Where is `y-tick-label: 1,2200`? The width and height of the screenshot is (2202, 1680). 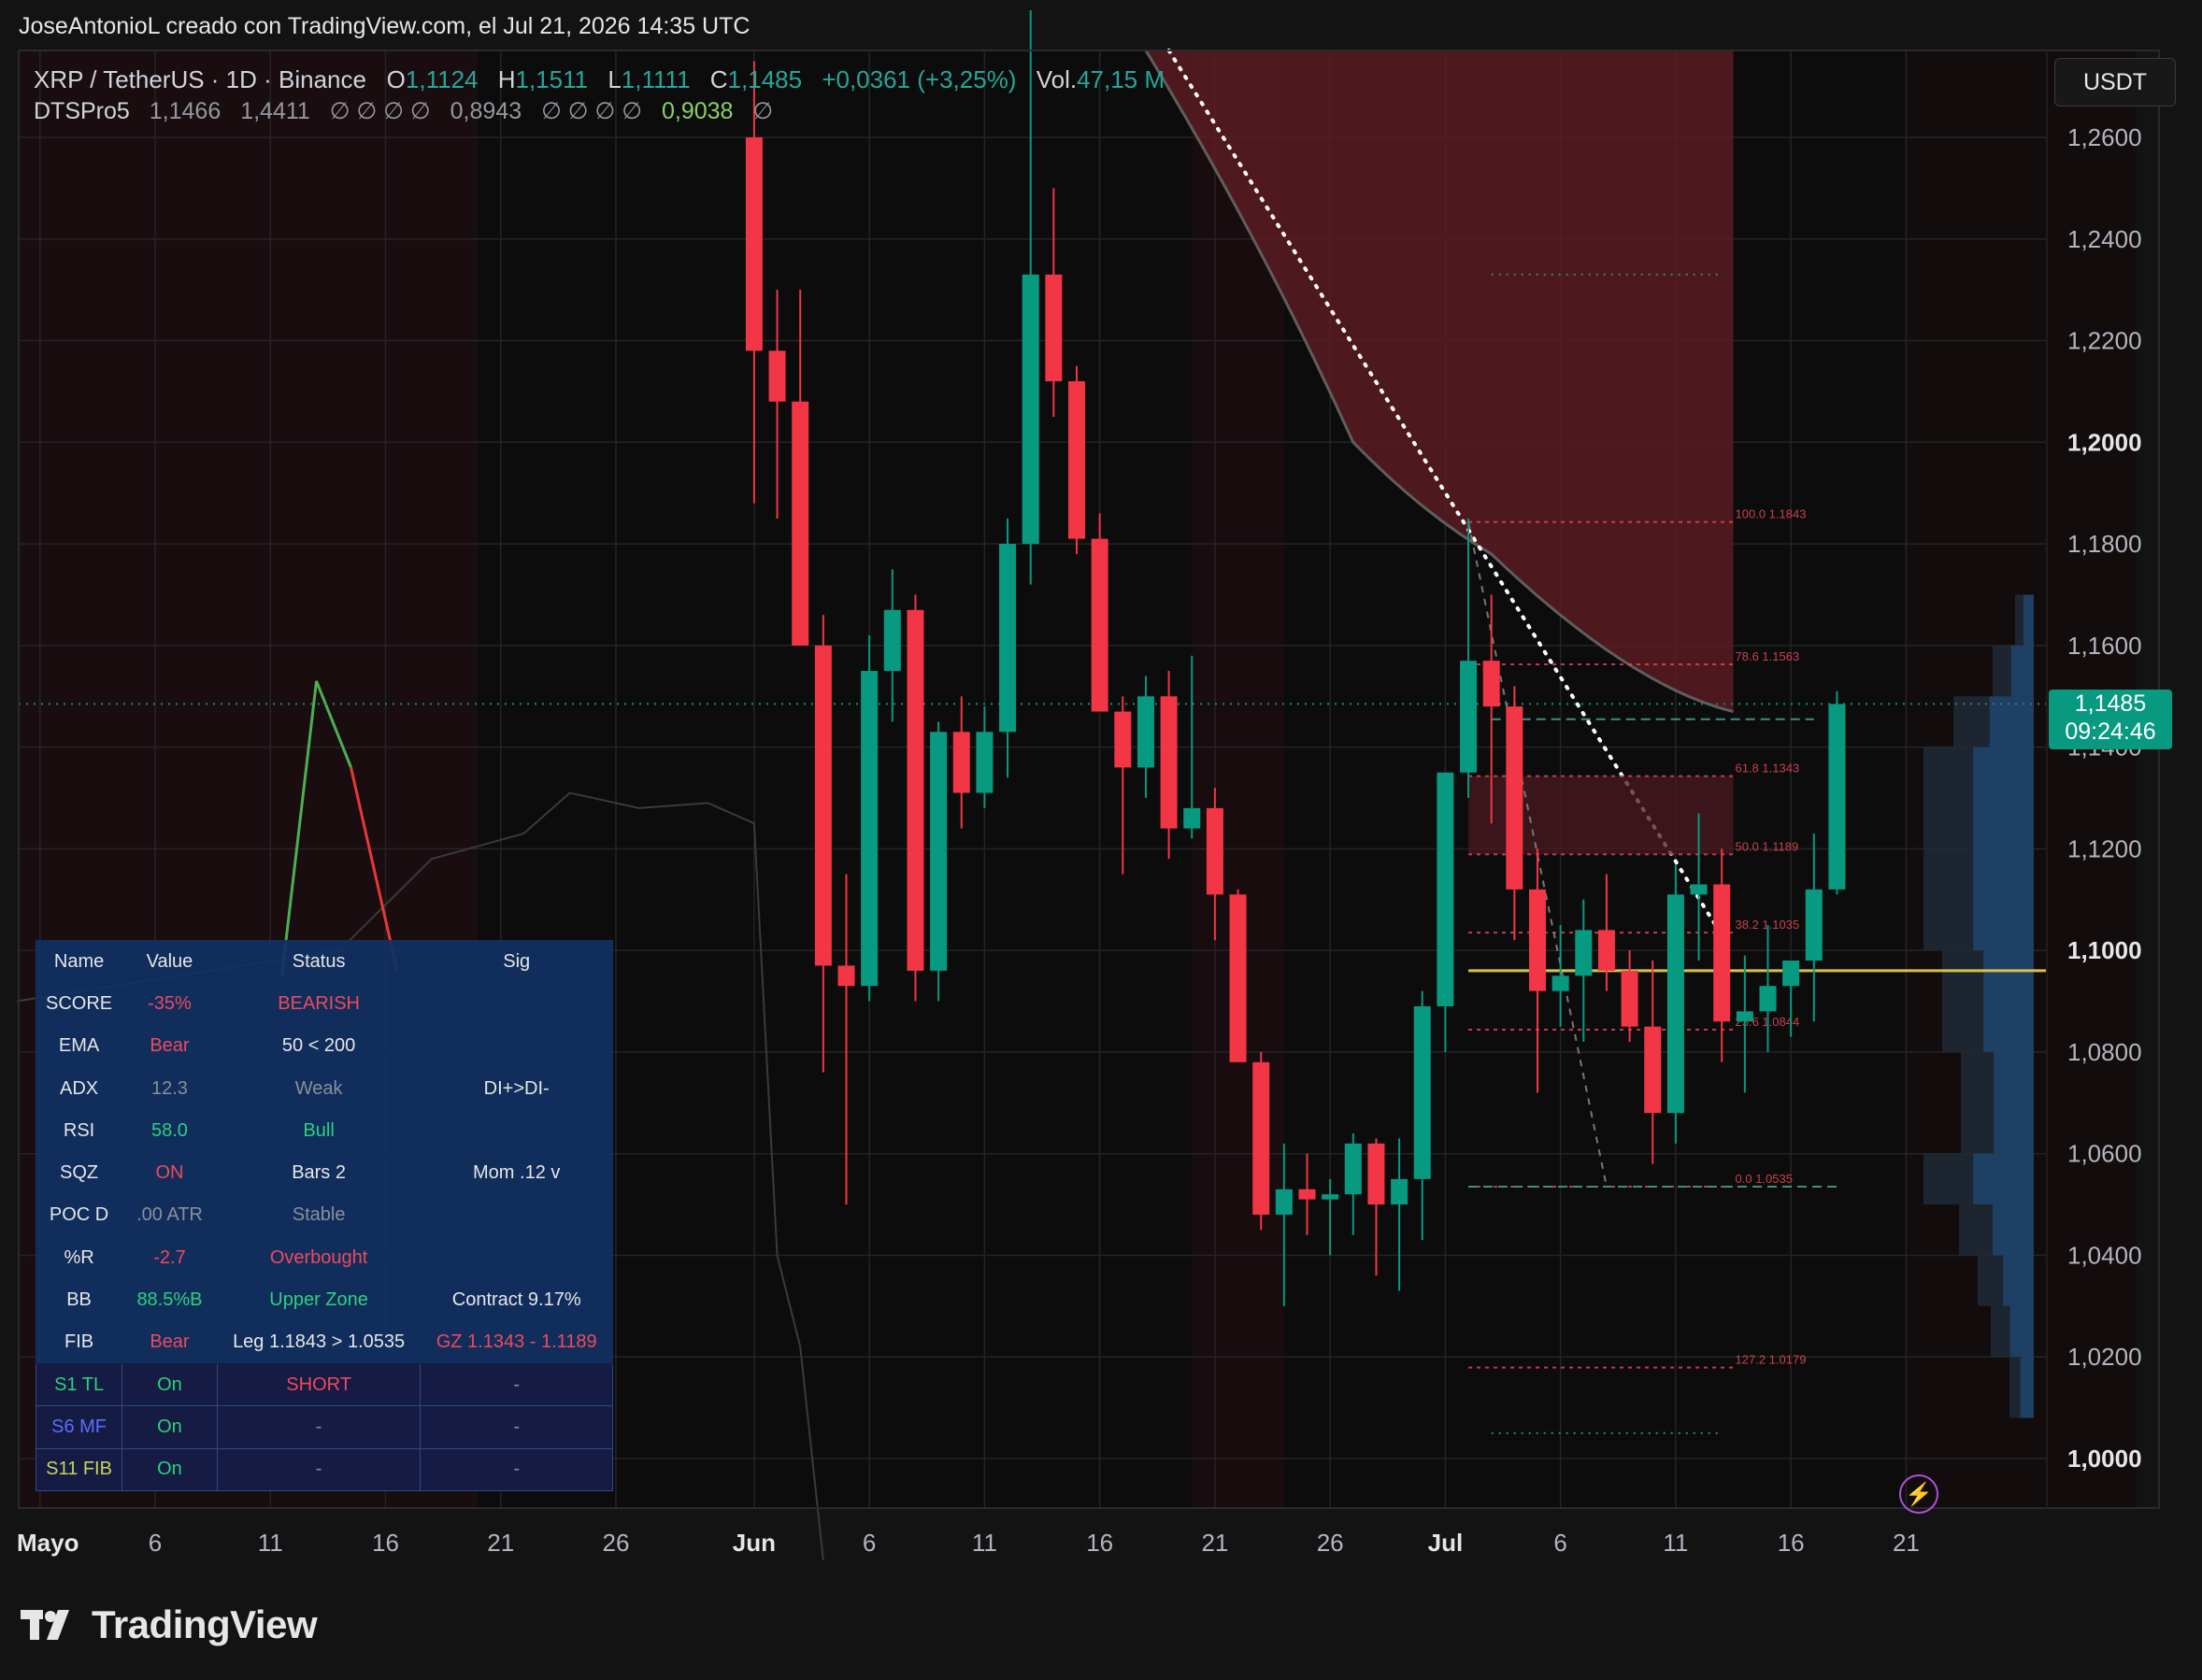
y-tick-label: 1,2200 is located at coordinates (2105, 341).